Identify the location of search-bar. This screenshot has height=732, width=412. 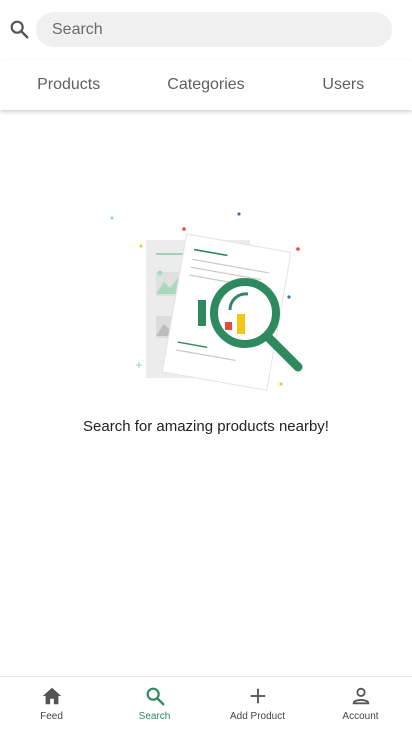
(206, 30).